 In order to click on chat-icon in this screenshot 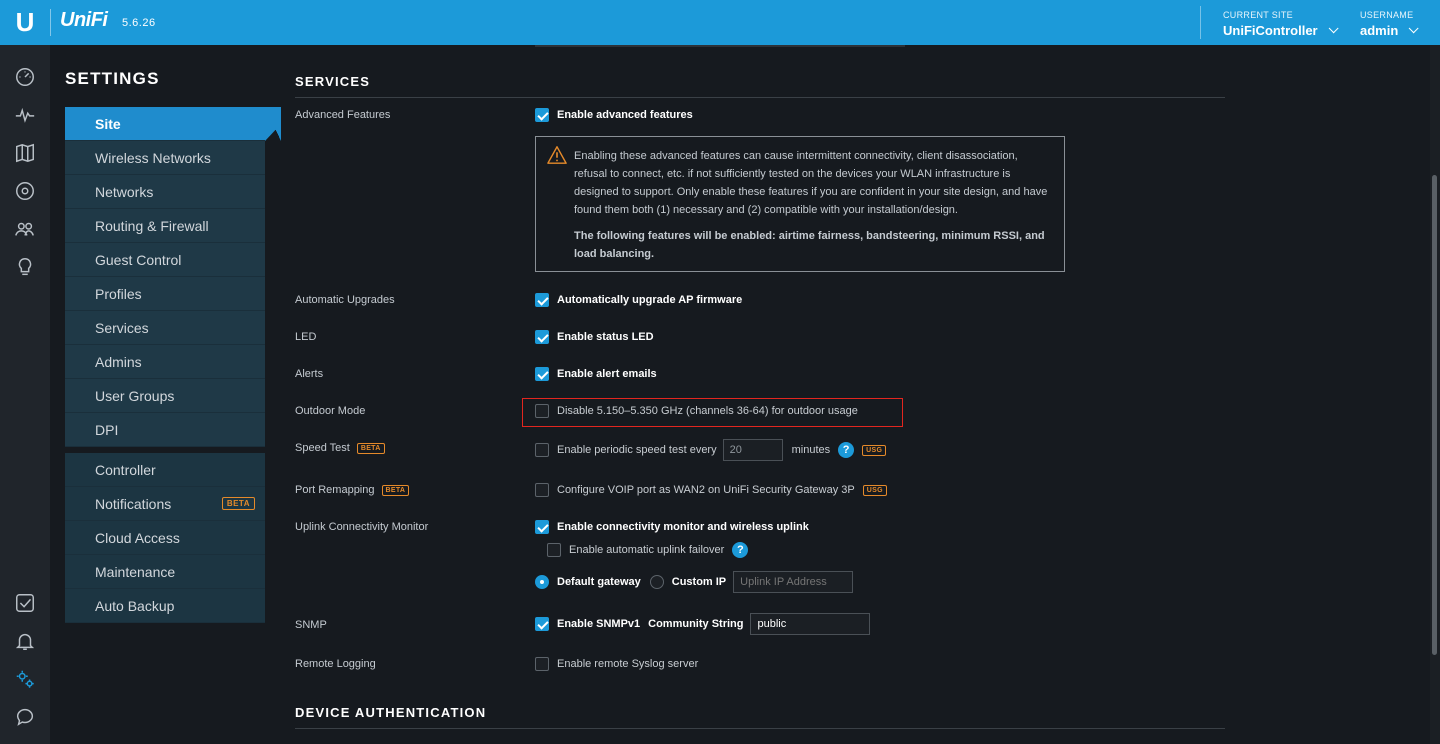, I will do `click(25, 717)`.